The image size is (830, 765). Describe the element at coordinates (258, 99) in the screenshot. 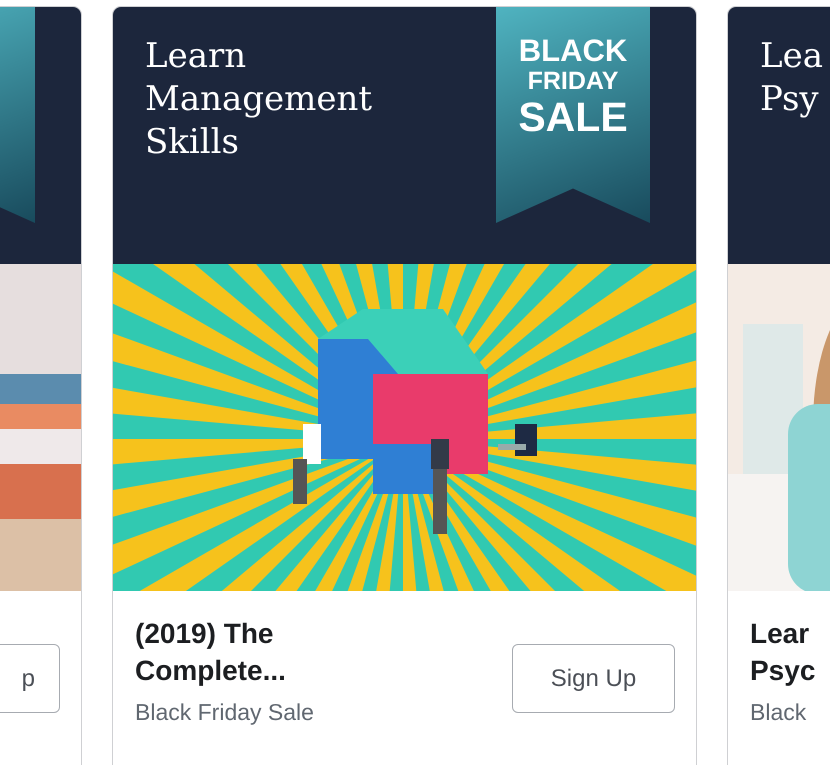

I see `banner-headline: Learn Management Skills` at that location.